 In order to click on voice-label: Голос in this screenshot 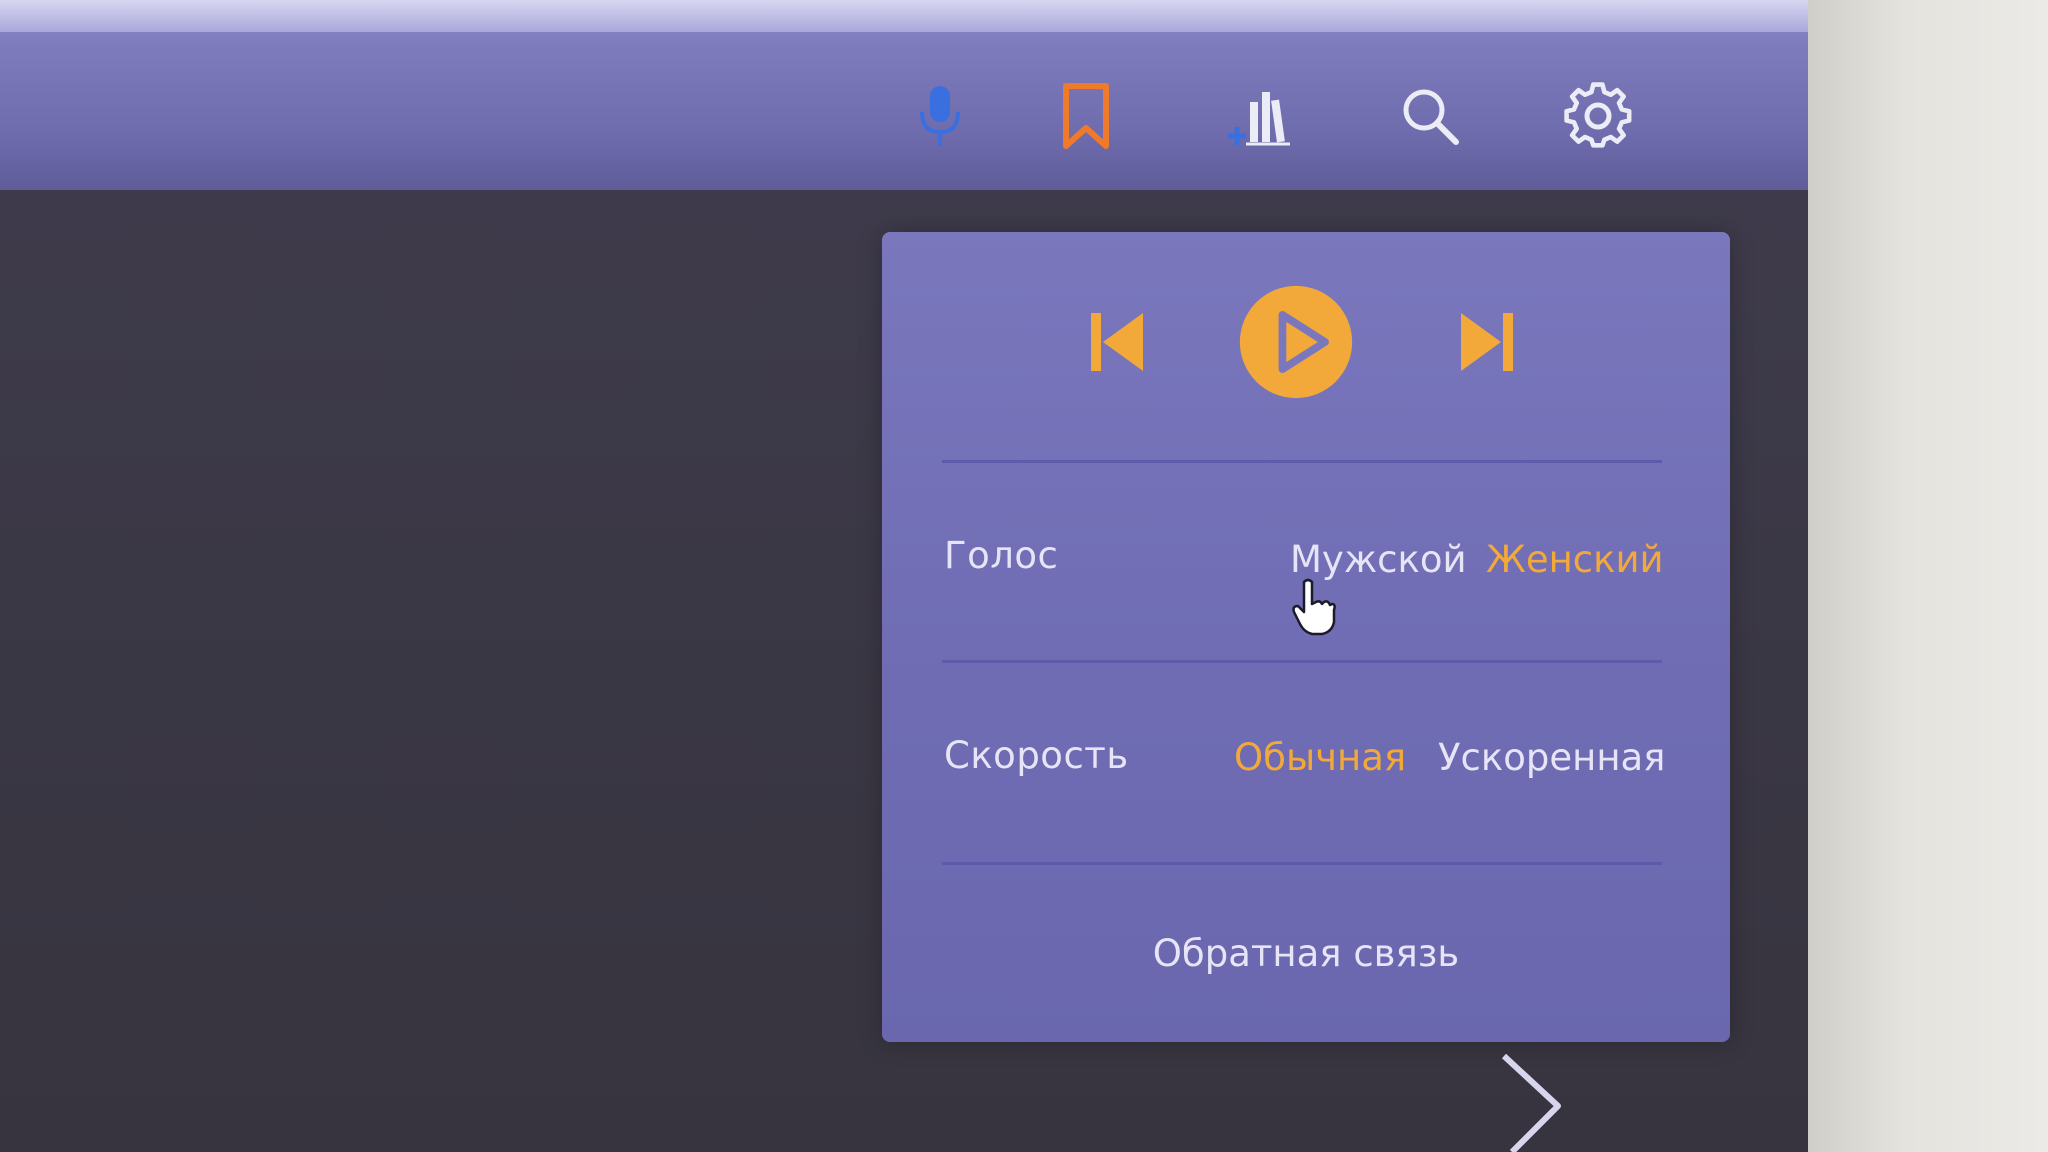, I will do `click(1001, 555)`.